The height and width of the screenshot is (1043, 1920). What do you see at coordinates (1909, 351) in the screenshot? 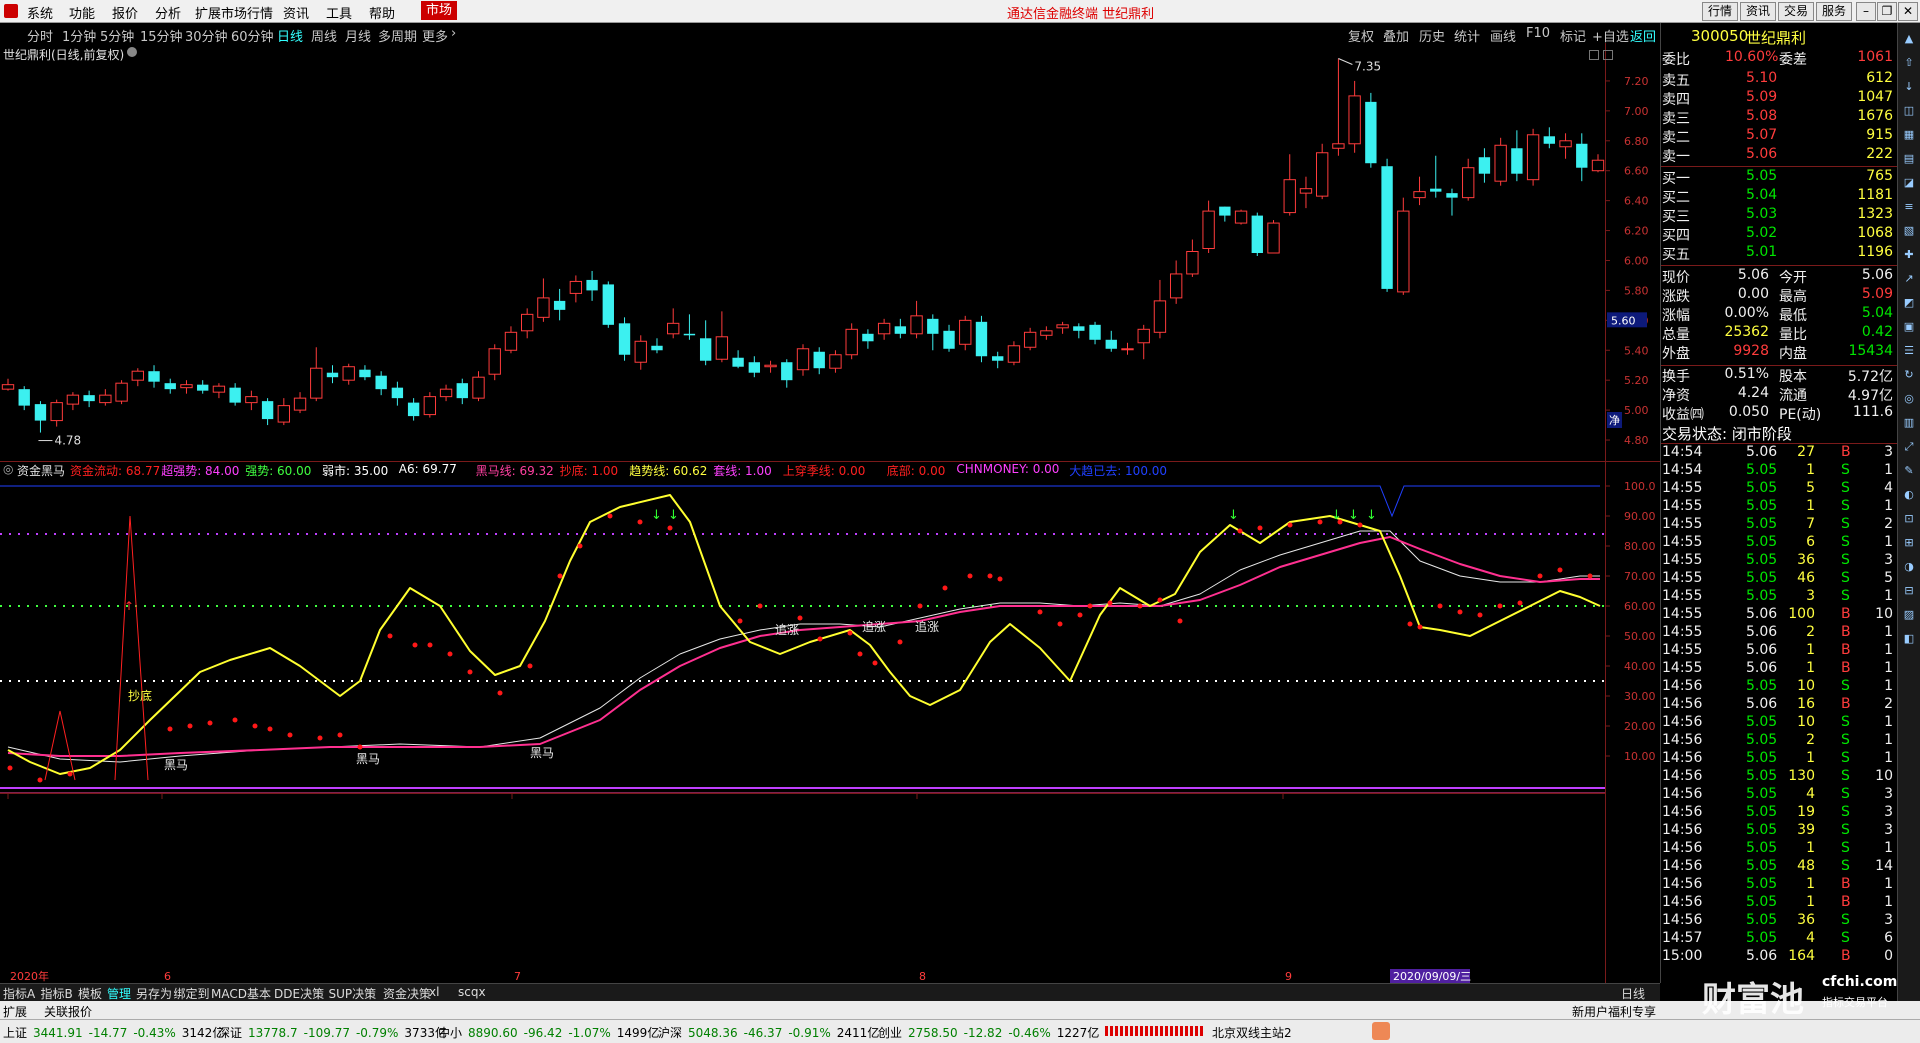
I see `sidebar-tool-icon: ☰` at bounding box center [1909, 351].